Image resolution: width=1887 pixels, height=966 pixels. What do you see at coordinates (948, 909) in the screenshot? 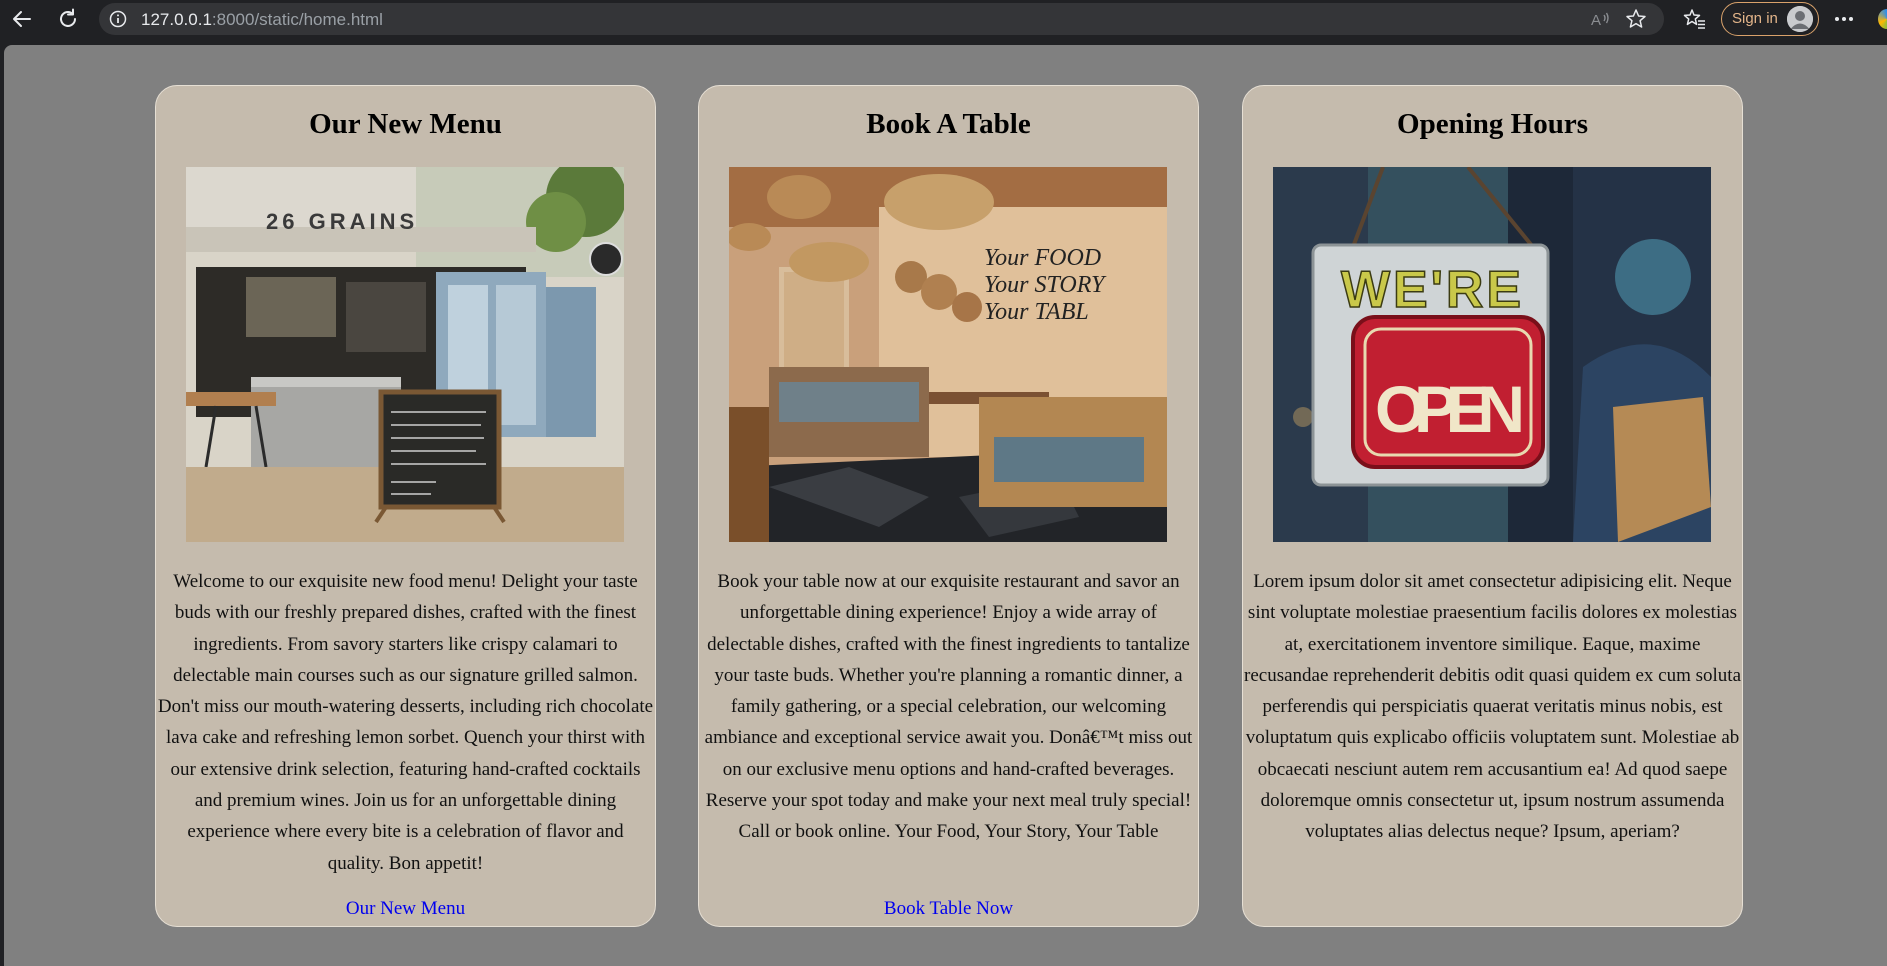
I see `book-table-now-link: Book Table Now` at bounding box center [948, 909].